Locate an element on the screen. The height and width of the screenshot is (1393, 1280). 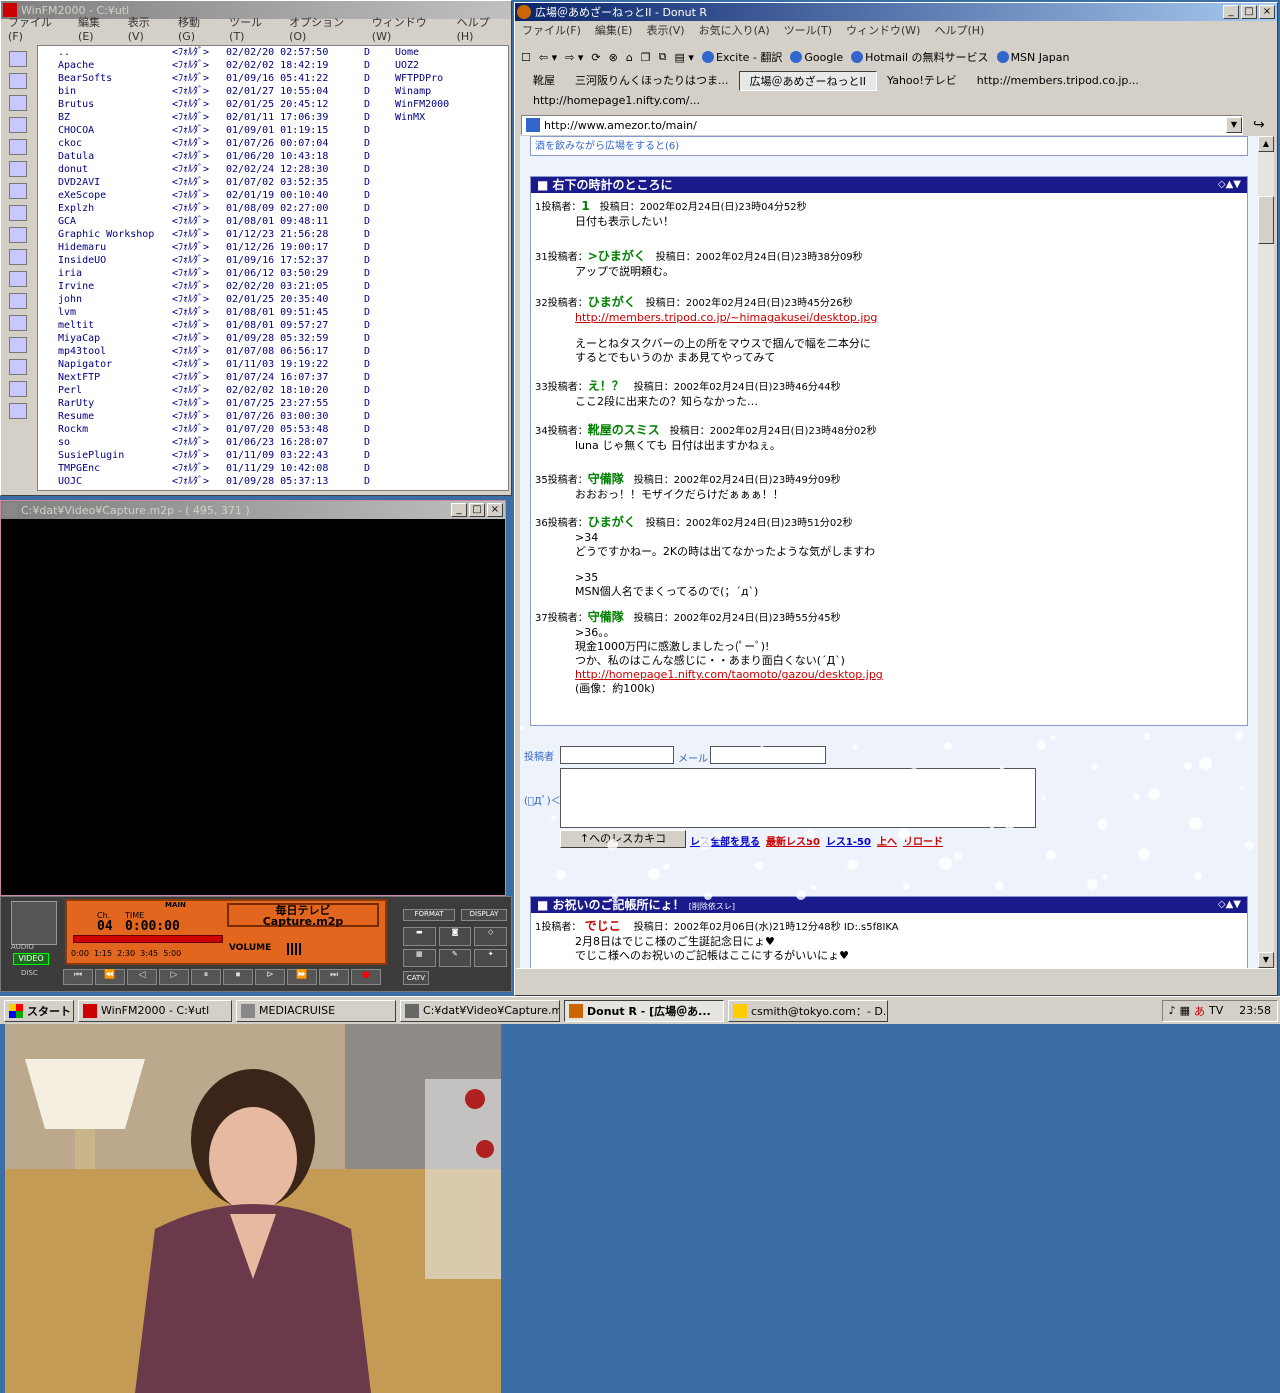
file-row: eXeScope <ﾌｫﾙﾀﾞ> 02/01/19 00:10:40 D is located at coordinates (273, 195).